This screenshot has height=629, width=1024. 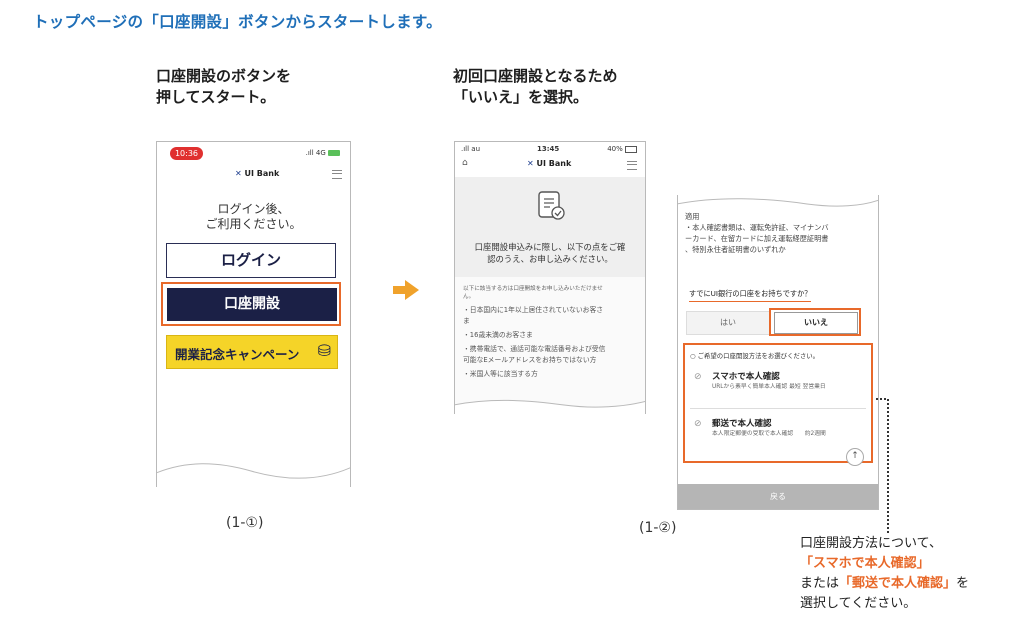 What do you see at coordinates (324, 350) in the screenshot?
I see `coin-stack-icon: ⛁` at bounding box center [324, 350].